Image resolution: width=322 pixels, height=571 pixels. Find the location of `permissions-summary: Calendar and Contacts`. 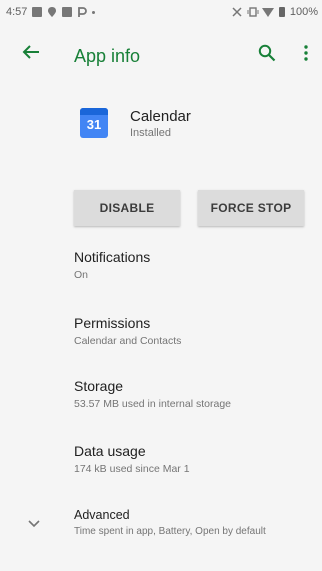

permissions-summary: Calendar and Contacts is located at coordinates (128, 341).